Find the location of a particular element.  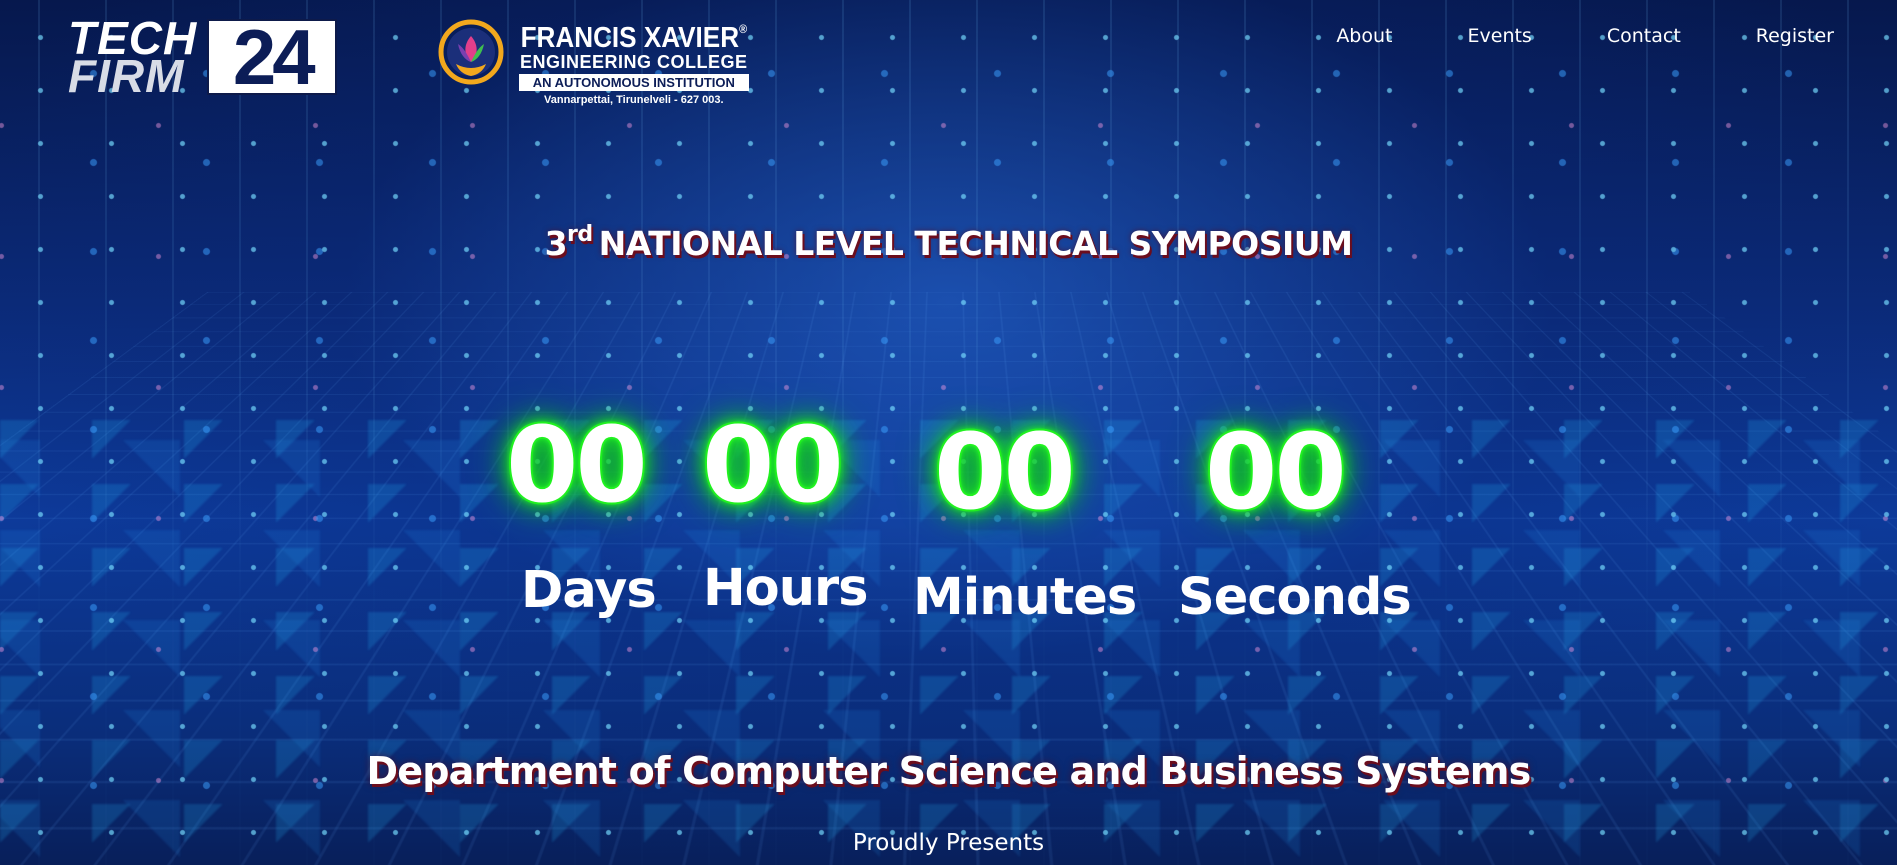

techfirm-logo: TECH FIRM 24 is located at coordinates (203, 58).